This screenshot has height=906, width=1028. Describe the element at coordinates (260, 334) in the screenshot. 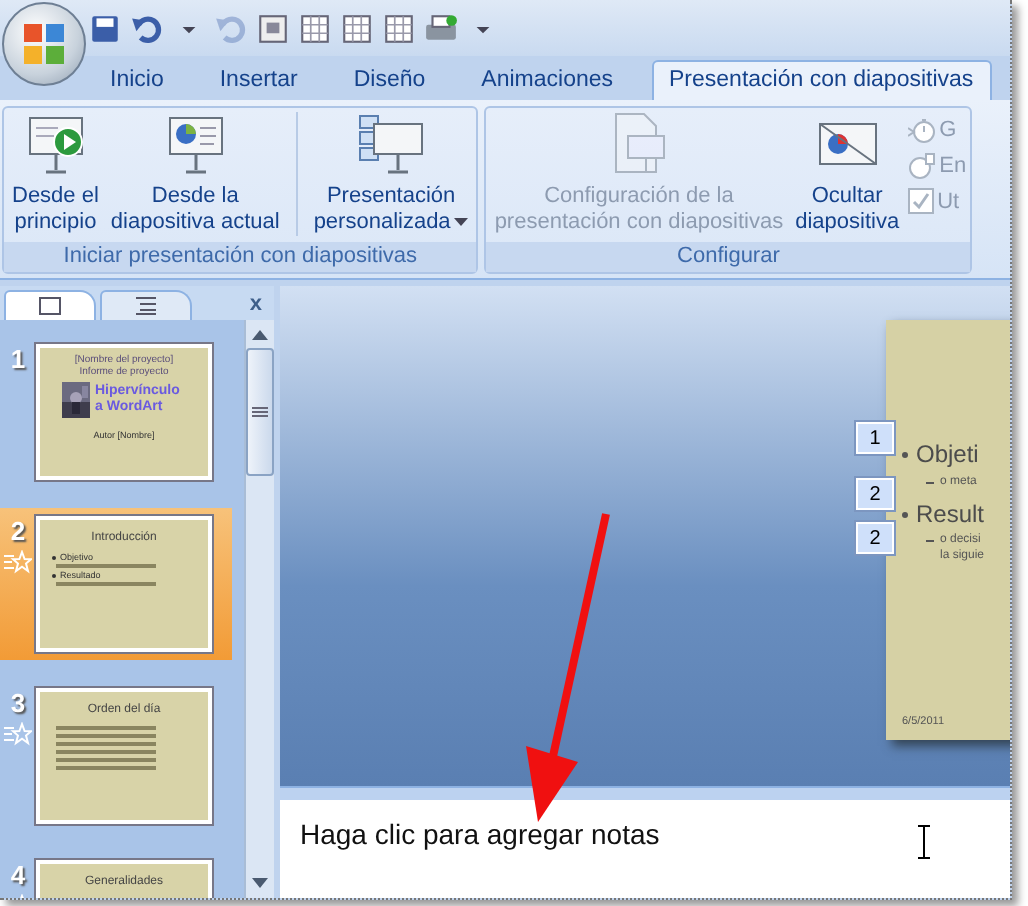

I see `scroll-up-icon` at that location.